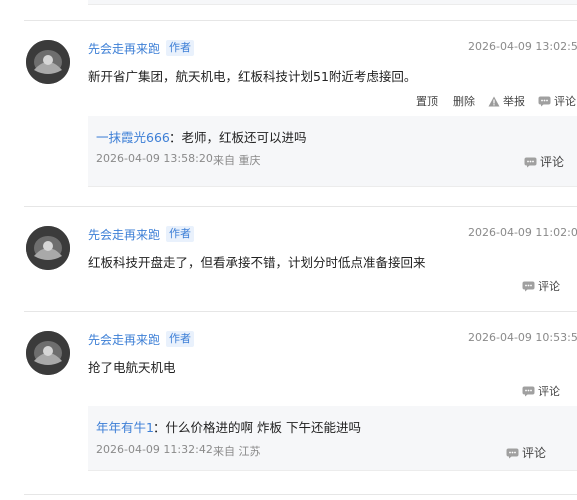 Image resolution: width=577 pixels, height=500 pixels. Describe the element at coordinates (494, 101) in the screenshot. I see `warning-icon` at that location.